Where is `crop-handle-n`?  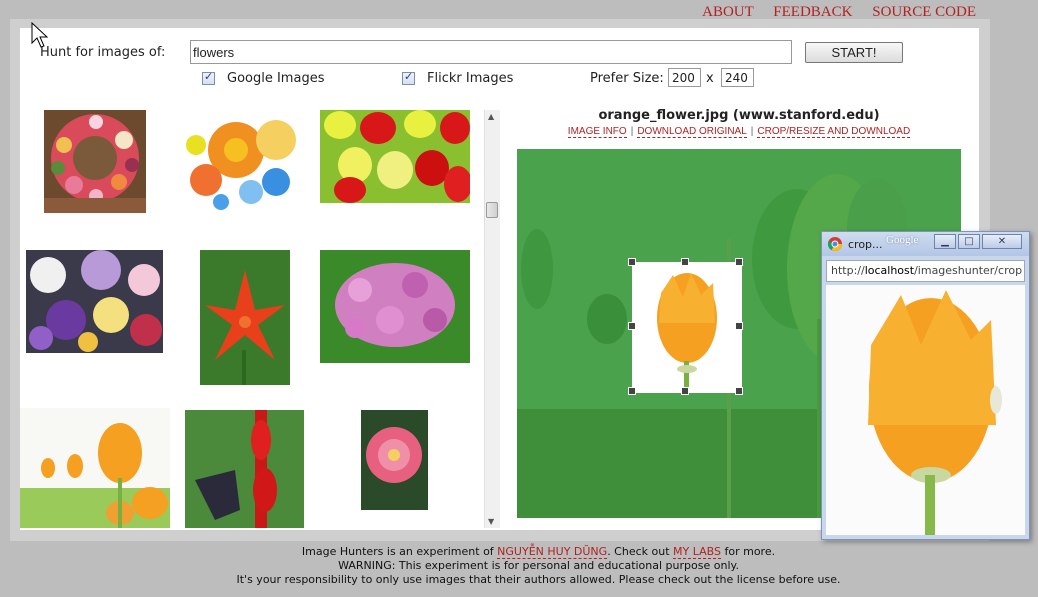 crop-handle-n is located at coordinates (685, 262).